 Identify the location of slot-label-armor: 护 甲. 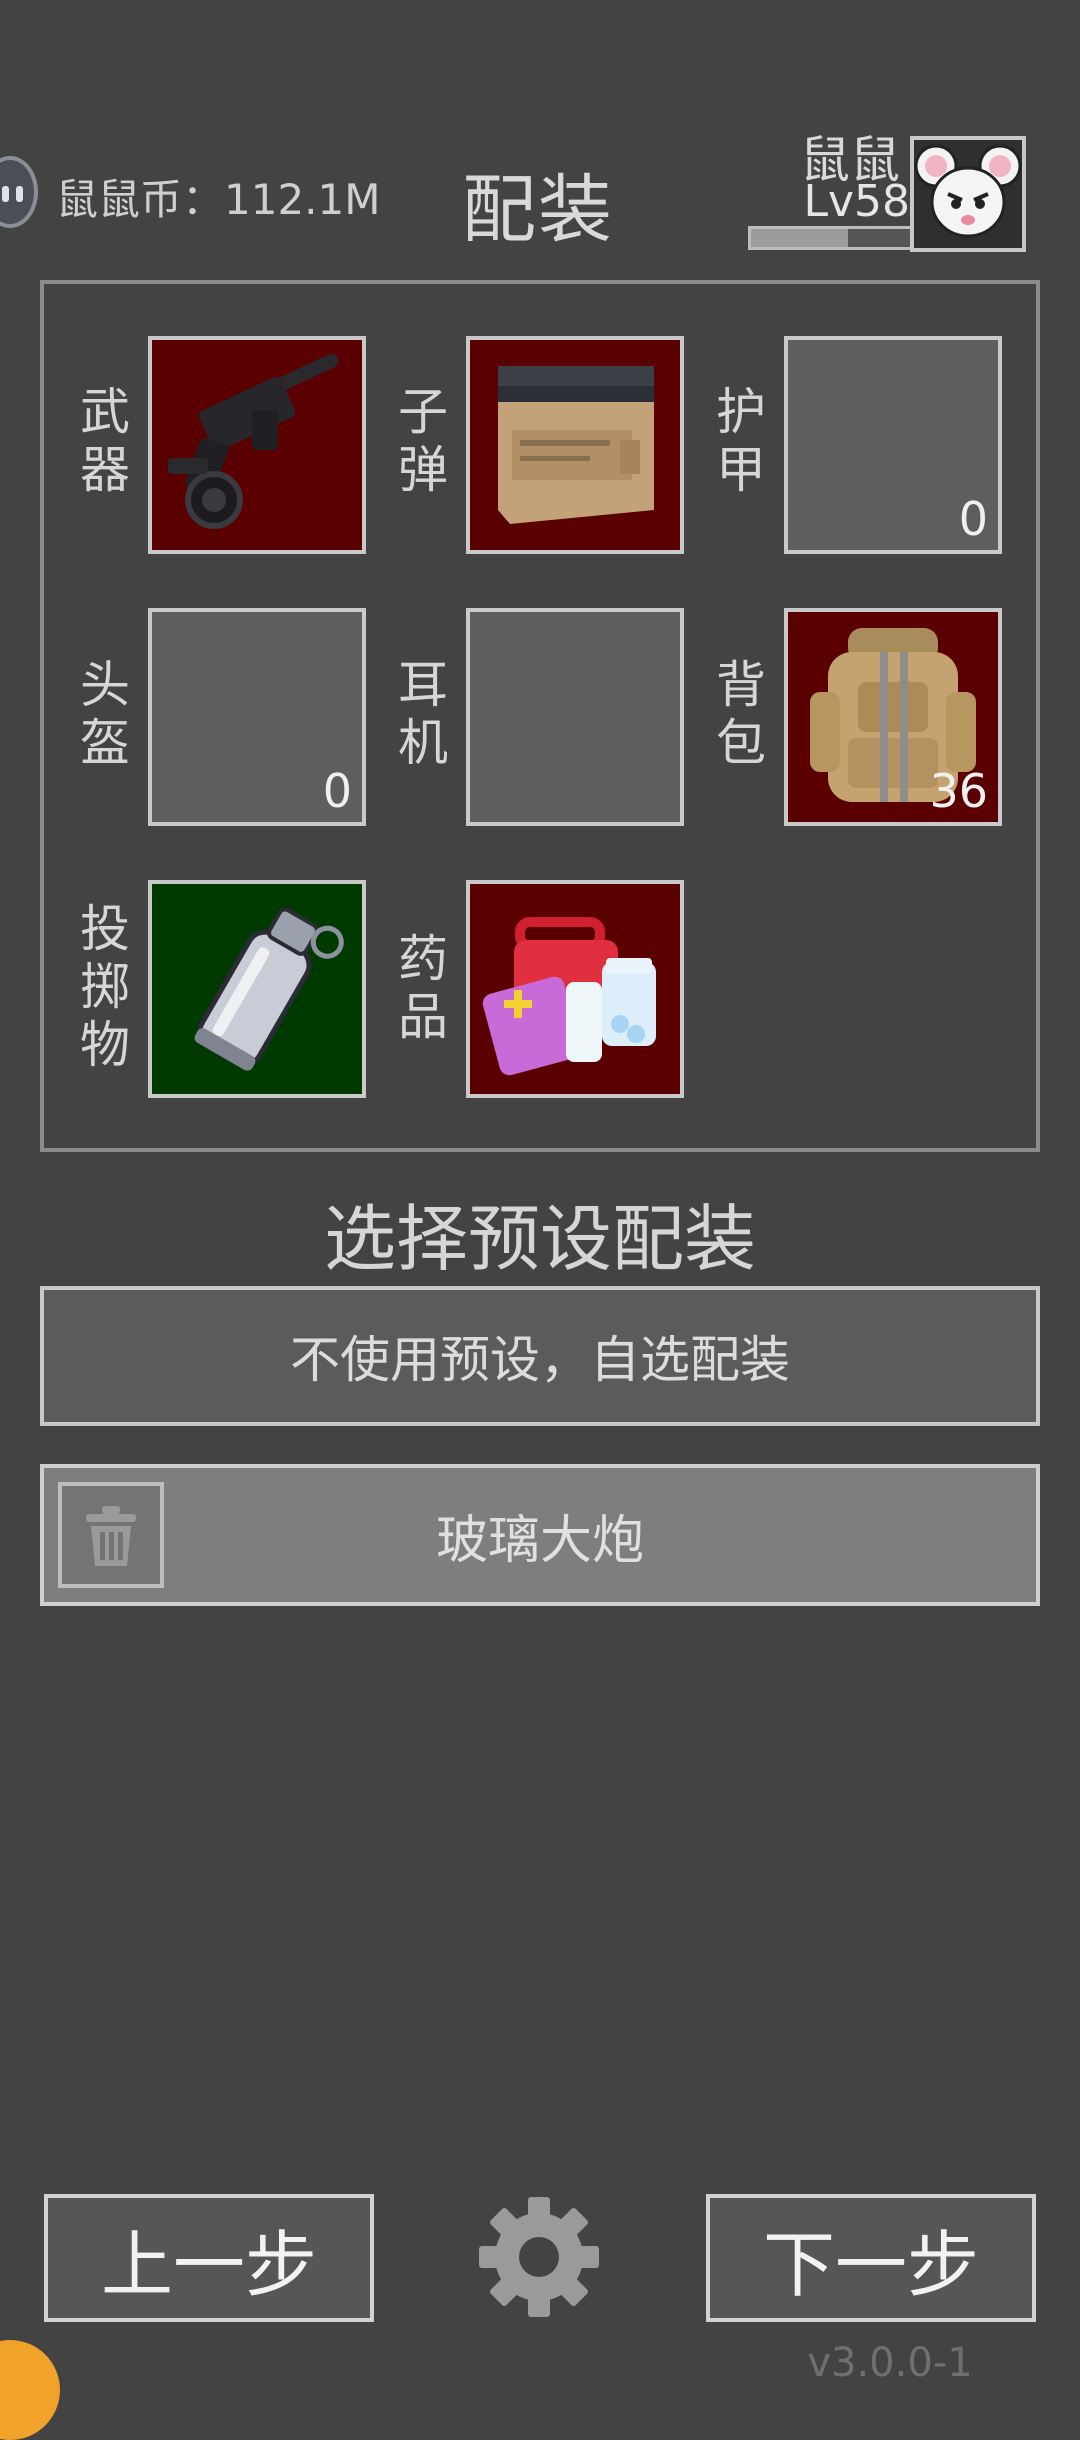
(741, 441).